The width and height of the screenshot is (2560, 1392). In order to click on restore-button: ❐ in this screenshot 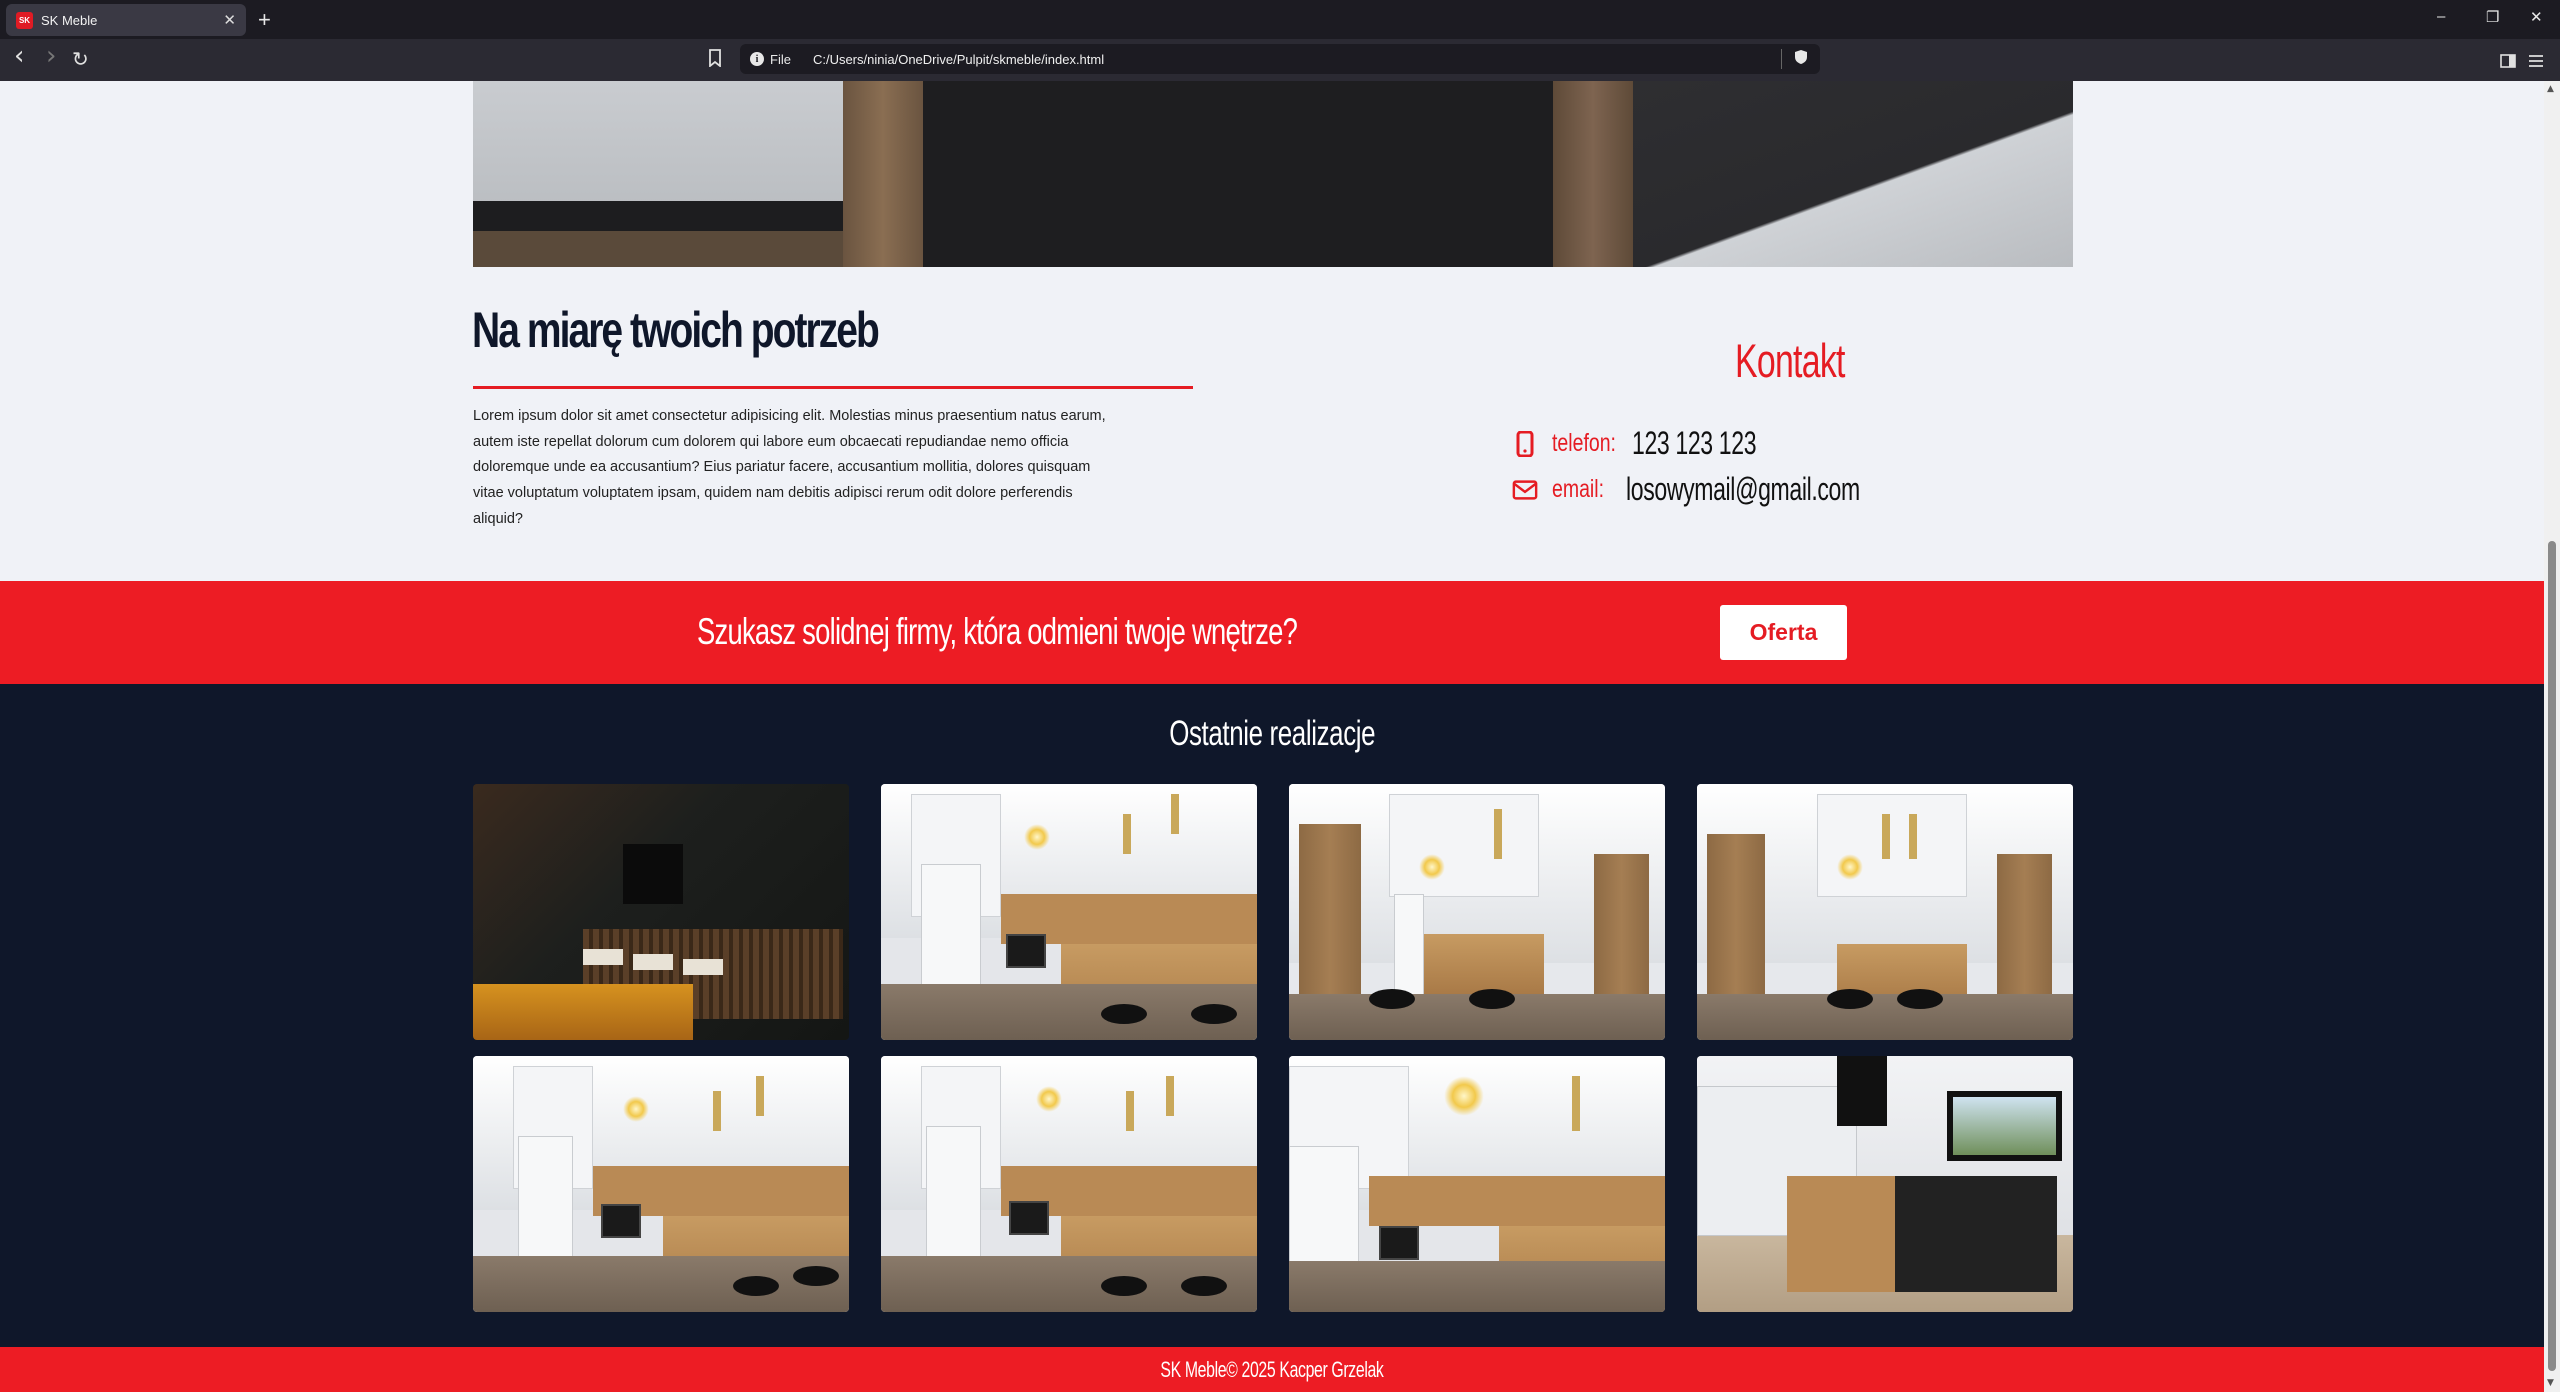, I will do `click(2492, 17)`.